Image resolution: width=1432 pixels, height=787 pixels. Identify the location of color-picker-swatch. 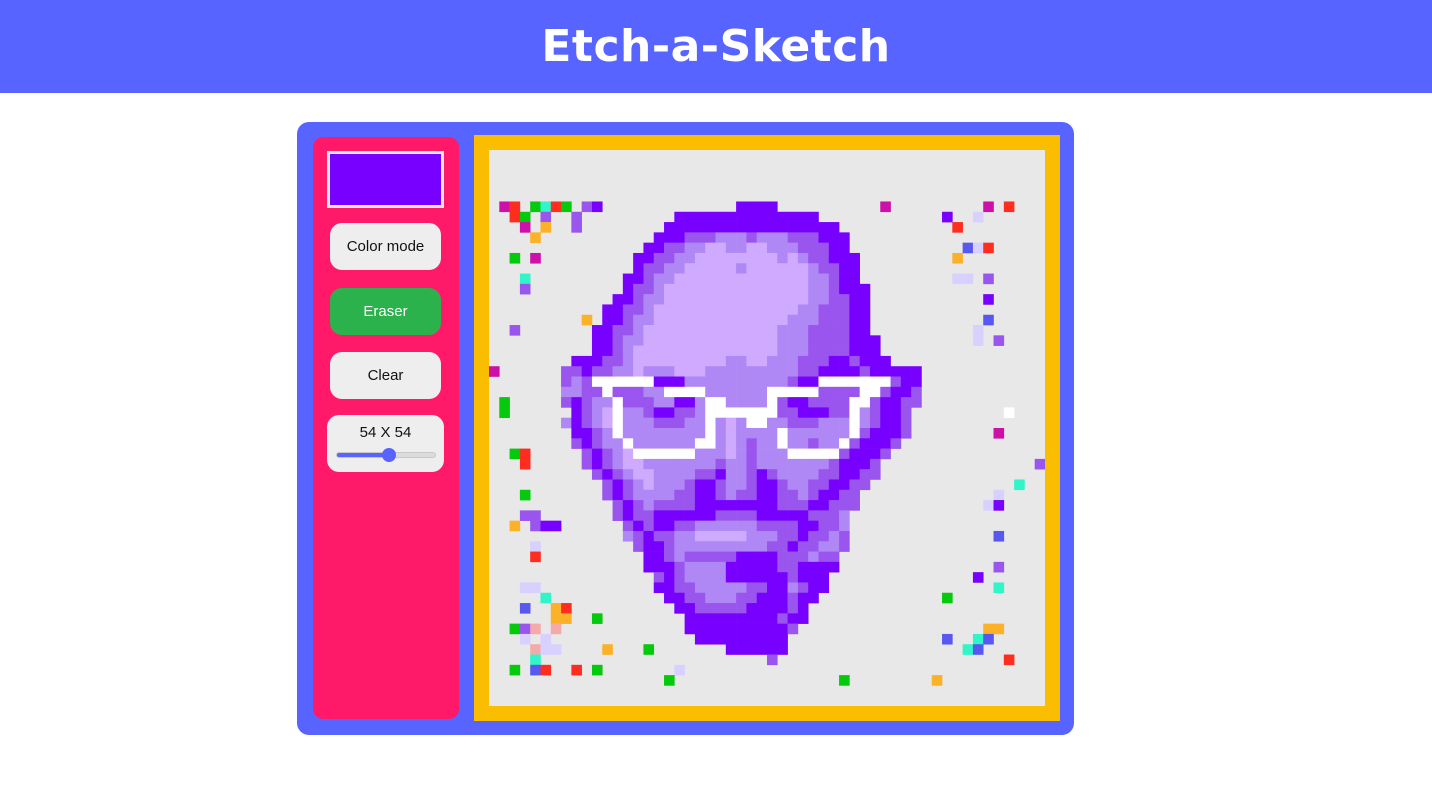
(385, 179).